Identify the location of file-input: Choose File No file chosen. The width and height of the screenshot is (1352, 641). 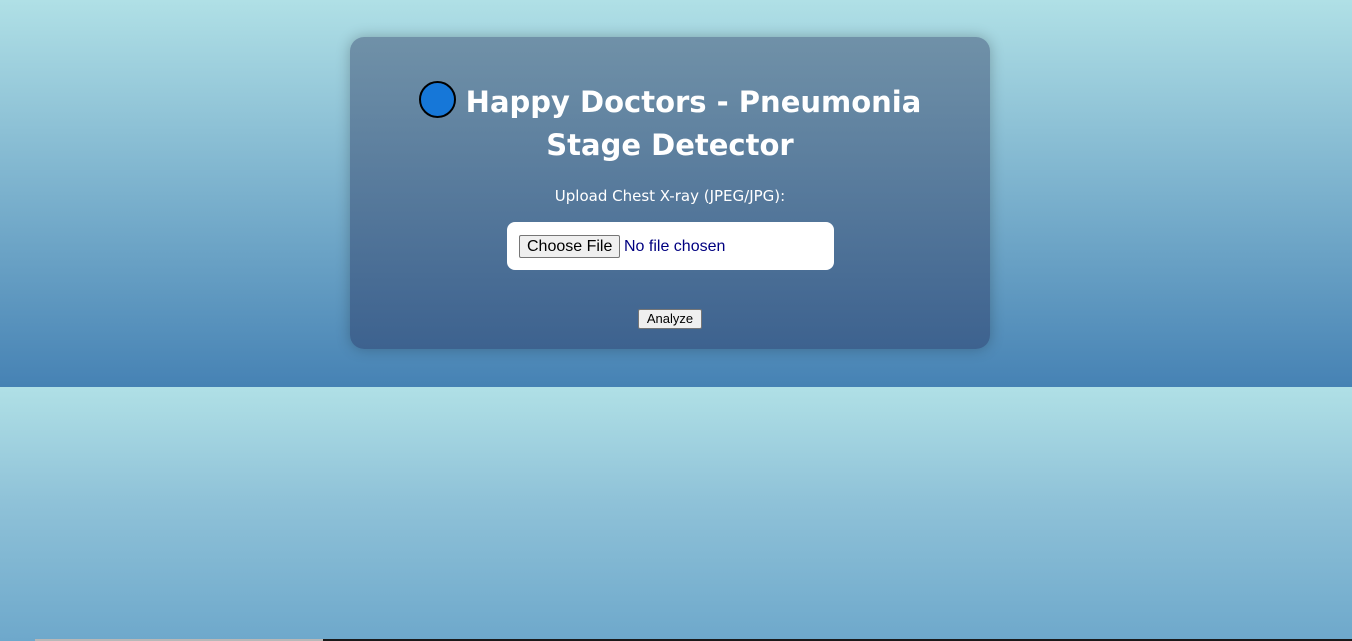
(670, 246).